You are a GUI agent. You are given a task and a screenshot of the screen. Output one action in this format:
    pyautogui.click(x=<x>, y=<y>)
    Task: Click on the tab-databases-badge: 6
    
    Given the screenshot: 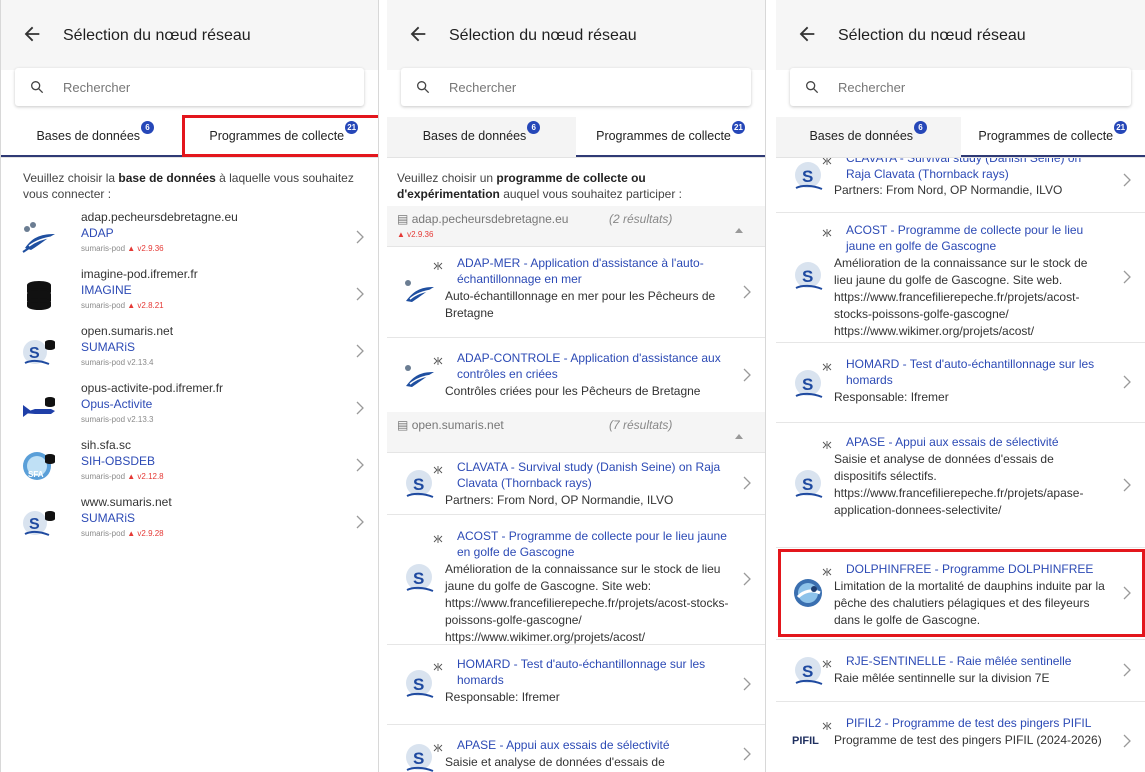 What is the action you would take?
    pyautogui.click(x=534, y=127)
    